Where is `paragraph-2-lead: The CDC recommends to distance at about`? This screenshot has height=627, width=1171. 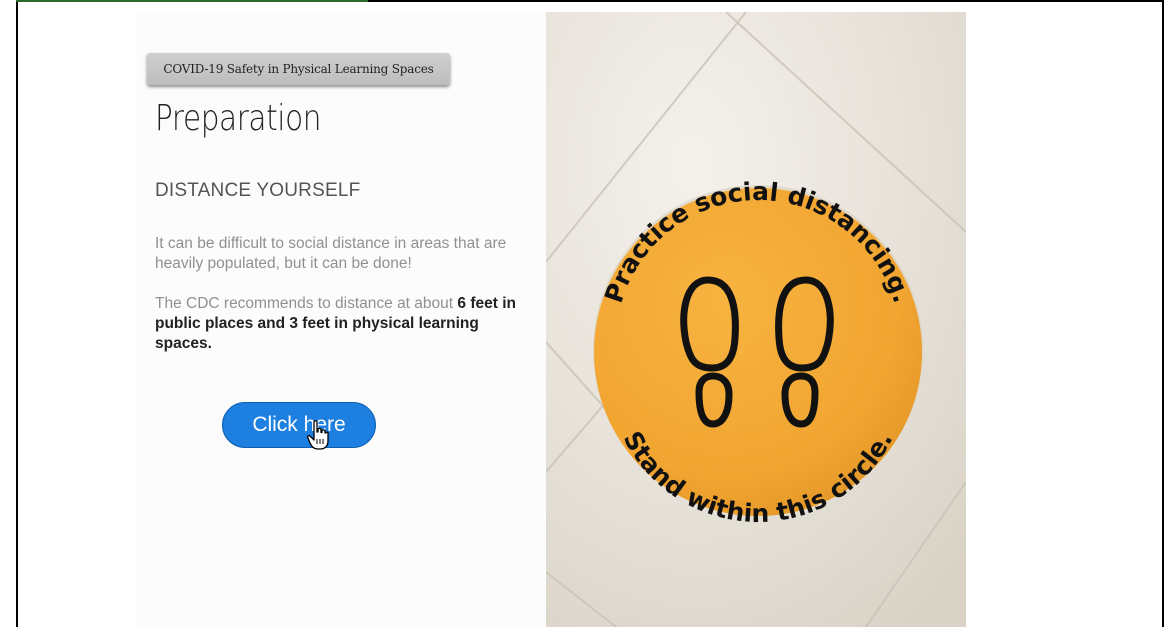 paragraph-2-lead: The CDC recommends to distance at about is located at coordinates (306, 303).